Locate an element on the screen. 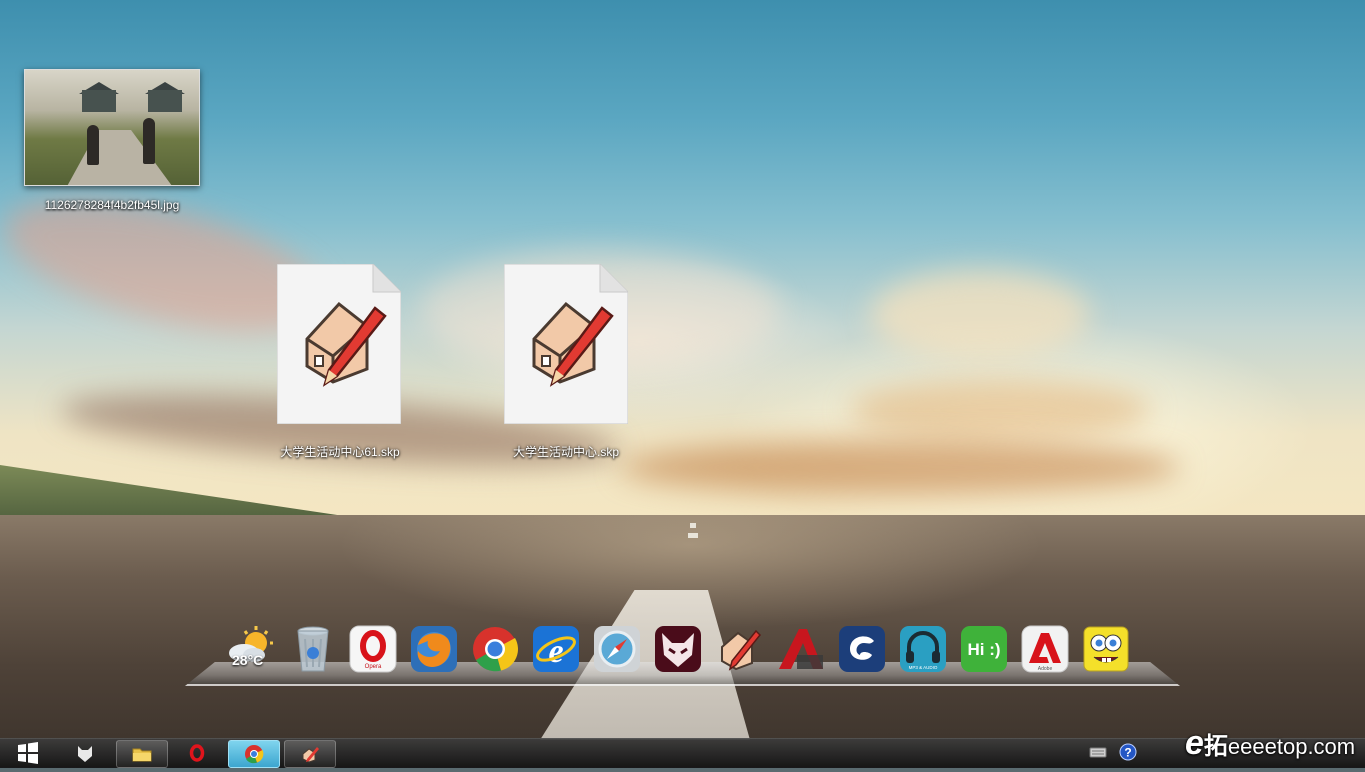 Image resolution: width=1365 pixels, height=772 pixels. keyboard-icon is located at coordinates (1098, 752).